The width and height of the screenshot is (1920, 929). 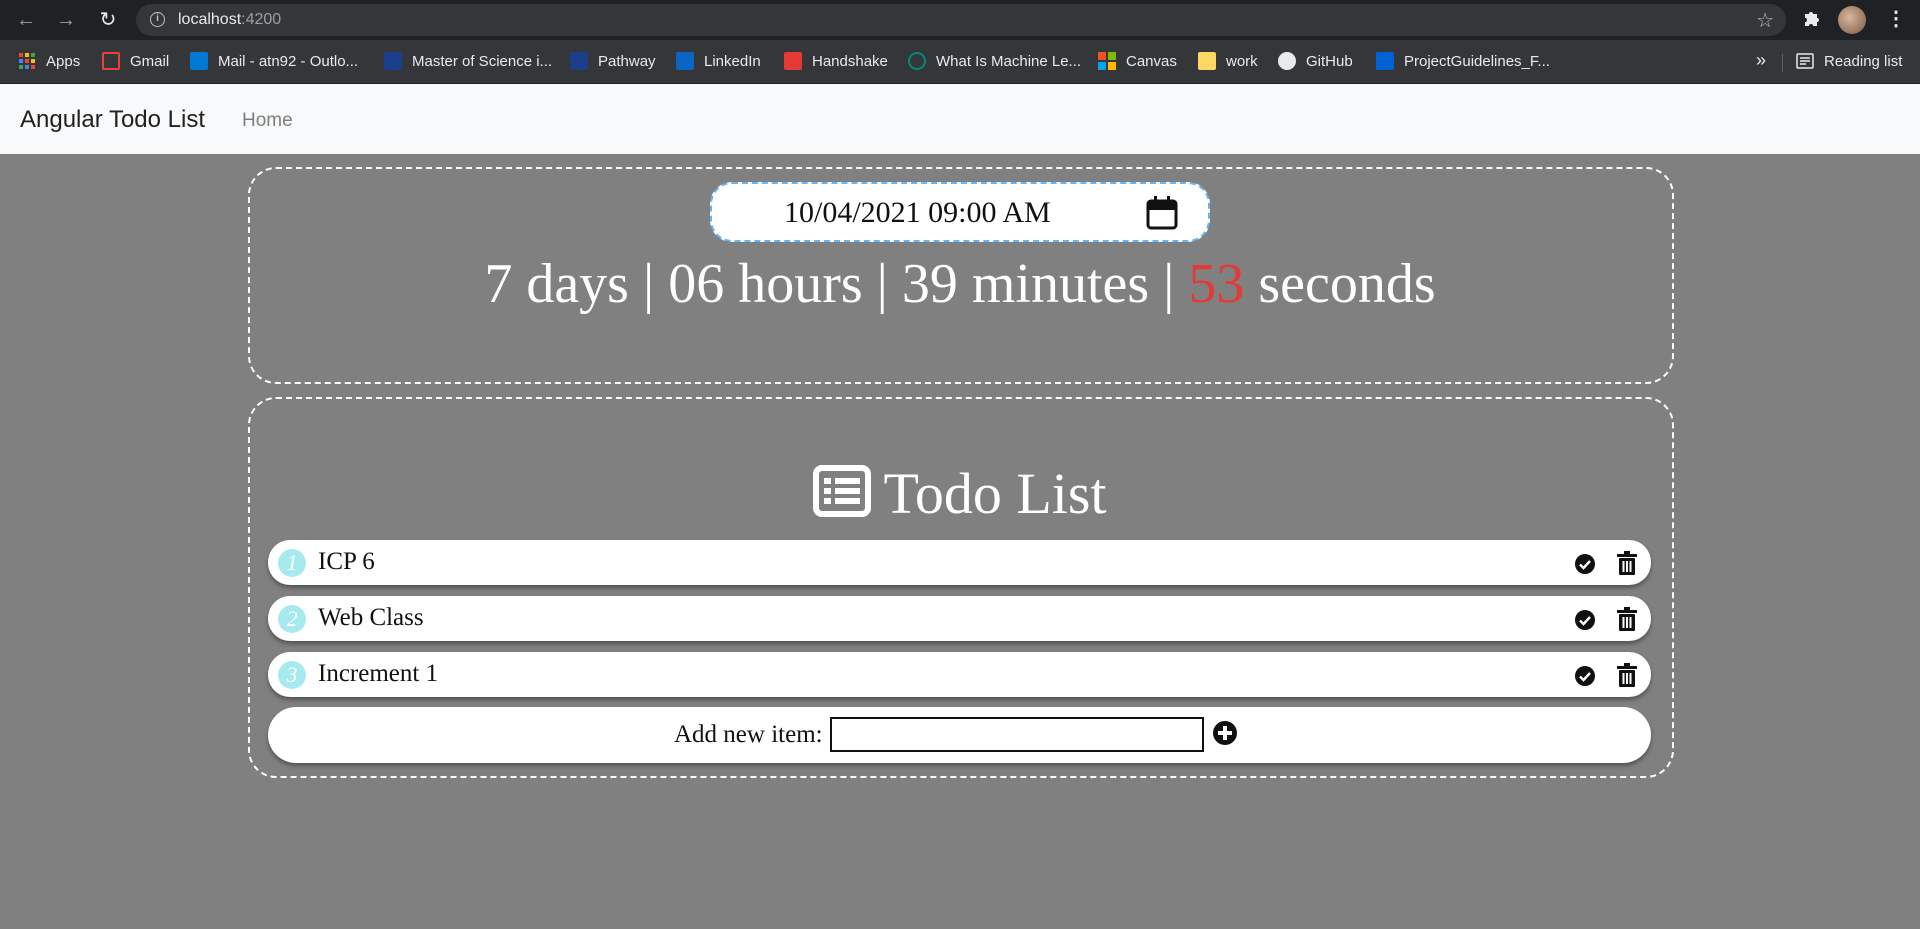 What do you see at coordinates (1863, 61) in the screenshot?
I see `reading-list-label: Reading list` at bounding box center [1863, 61].